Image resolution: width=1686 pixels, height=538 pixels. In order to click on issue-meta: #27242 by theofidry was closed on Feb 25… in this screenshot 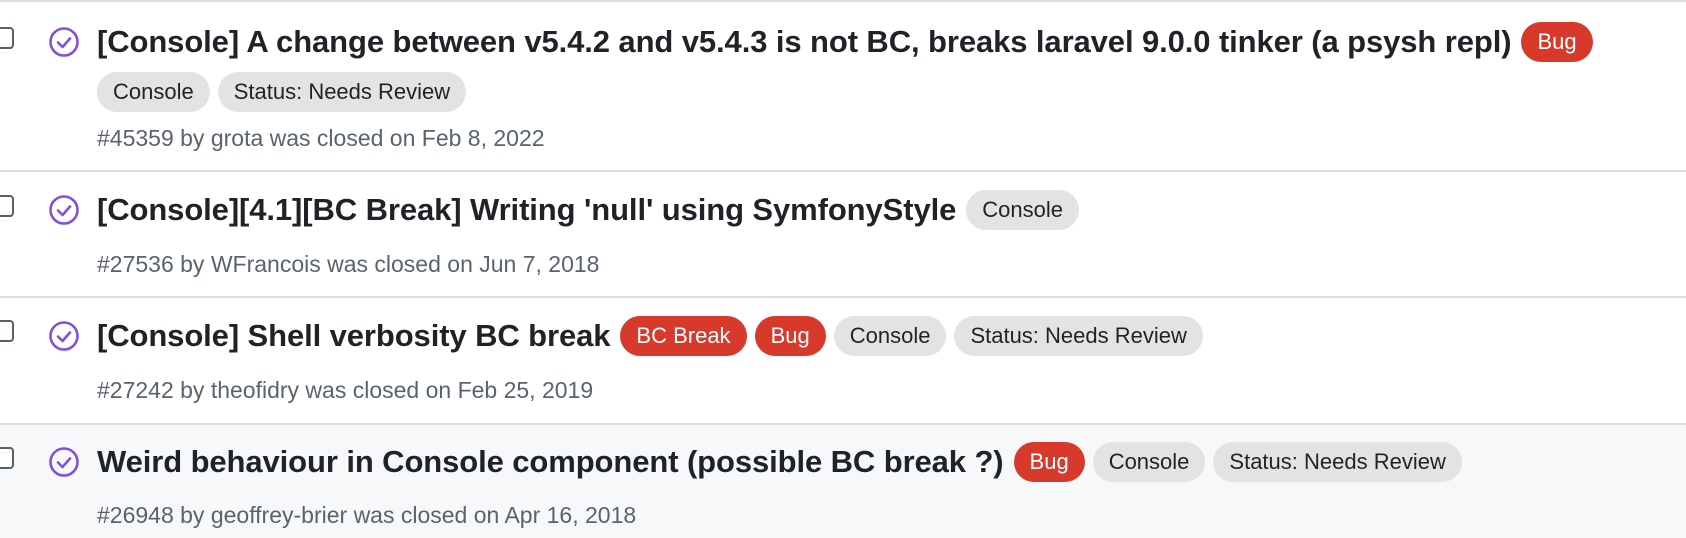, I will do `click(345, 390)`.